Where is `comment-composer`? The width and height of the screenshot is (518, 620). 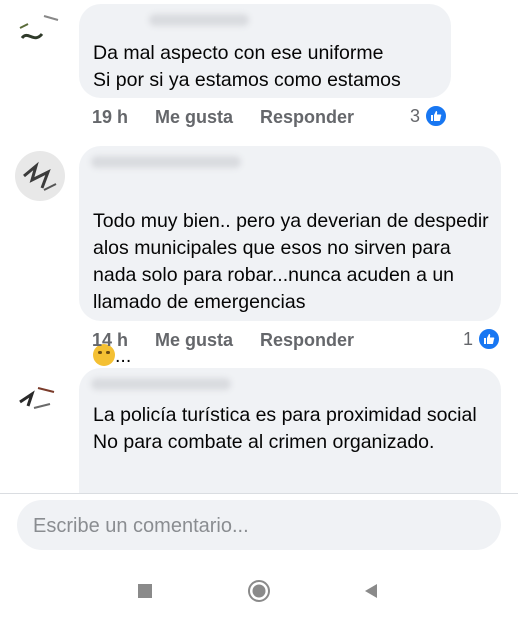 comment-composer is located at coordinates (259, 526).